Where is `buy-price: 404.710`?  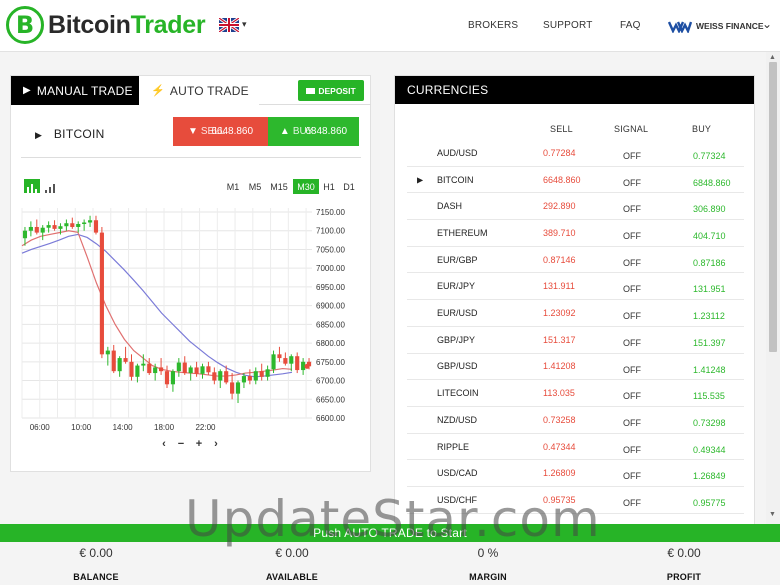
buy-price: 404.710 is located at coordinates (709, 236).